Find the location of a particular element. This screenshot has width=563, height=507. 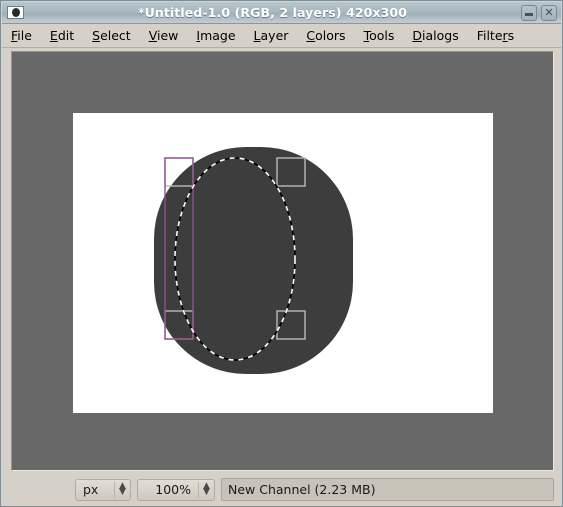

menu-select-post: elect is located at coordinates (115, 35).